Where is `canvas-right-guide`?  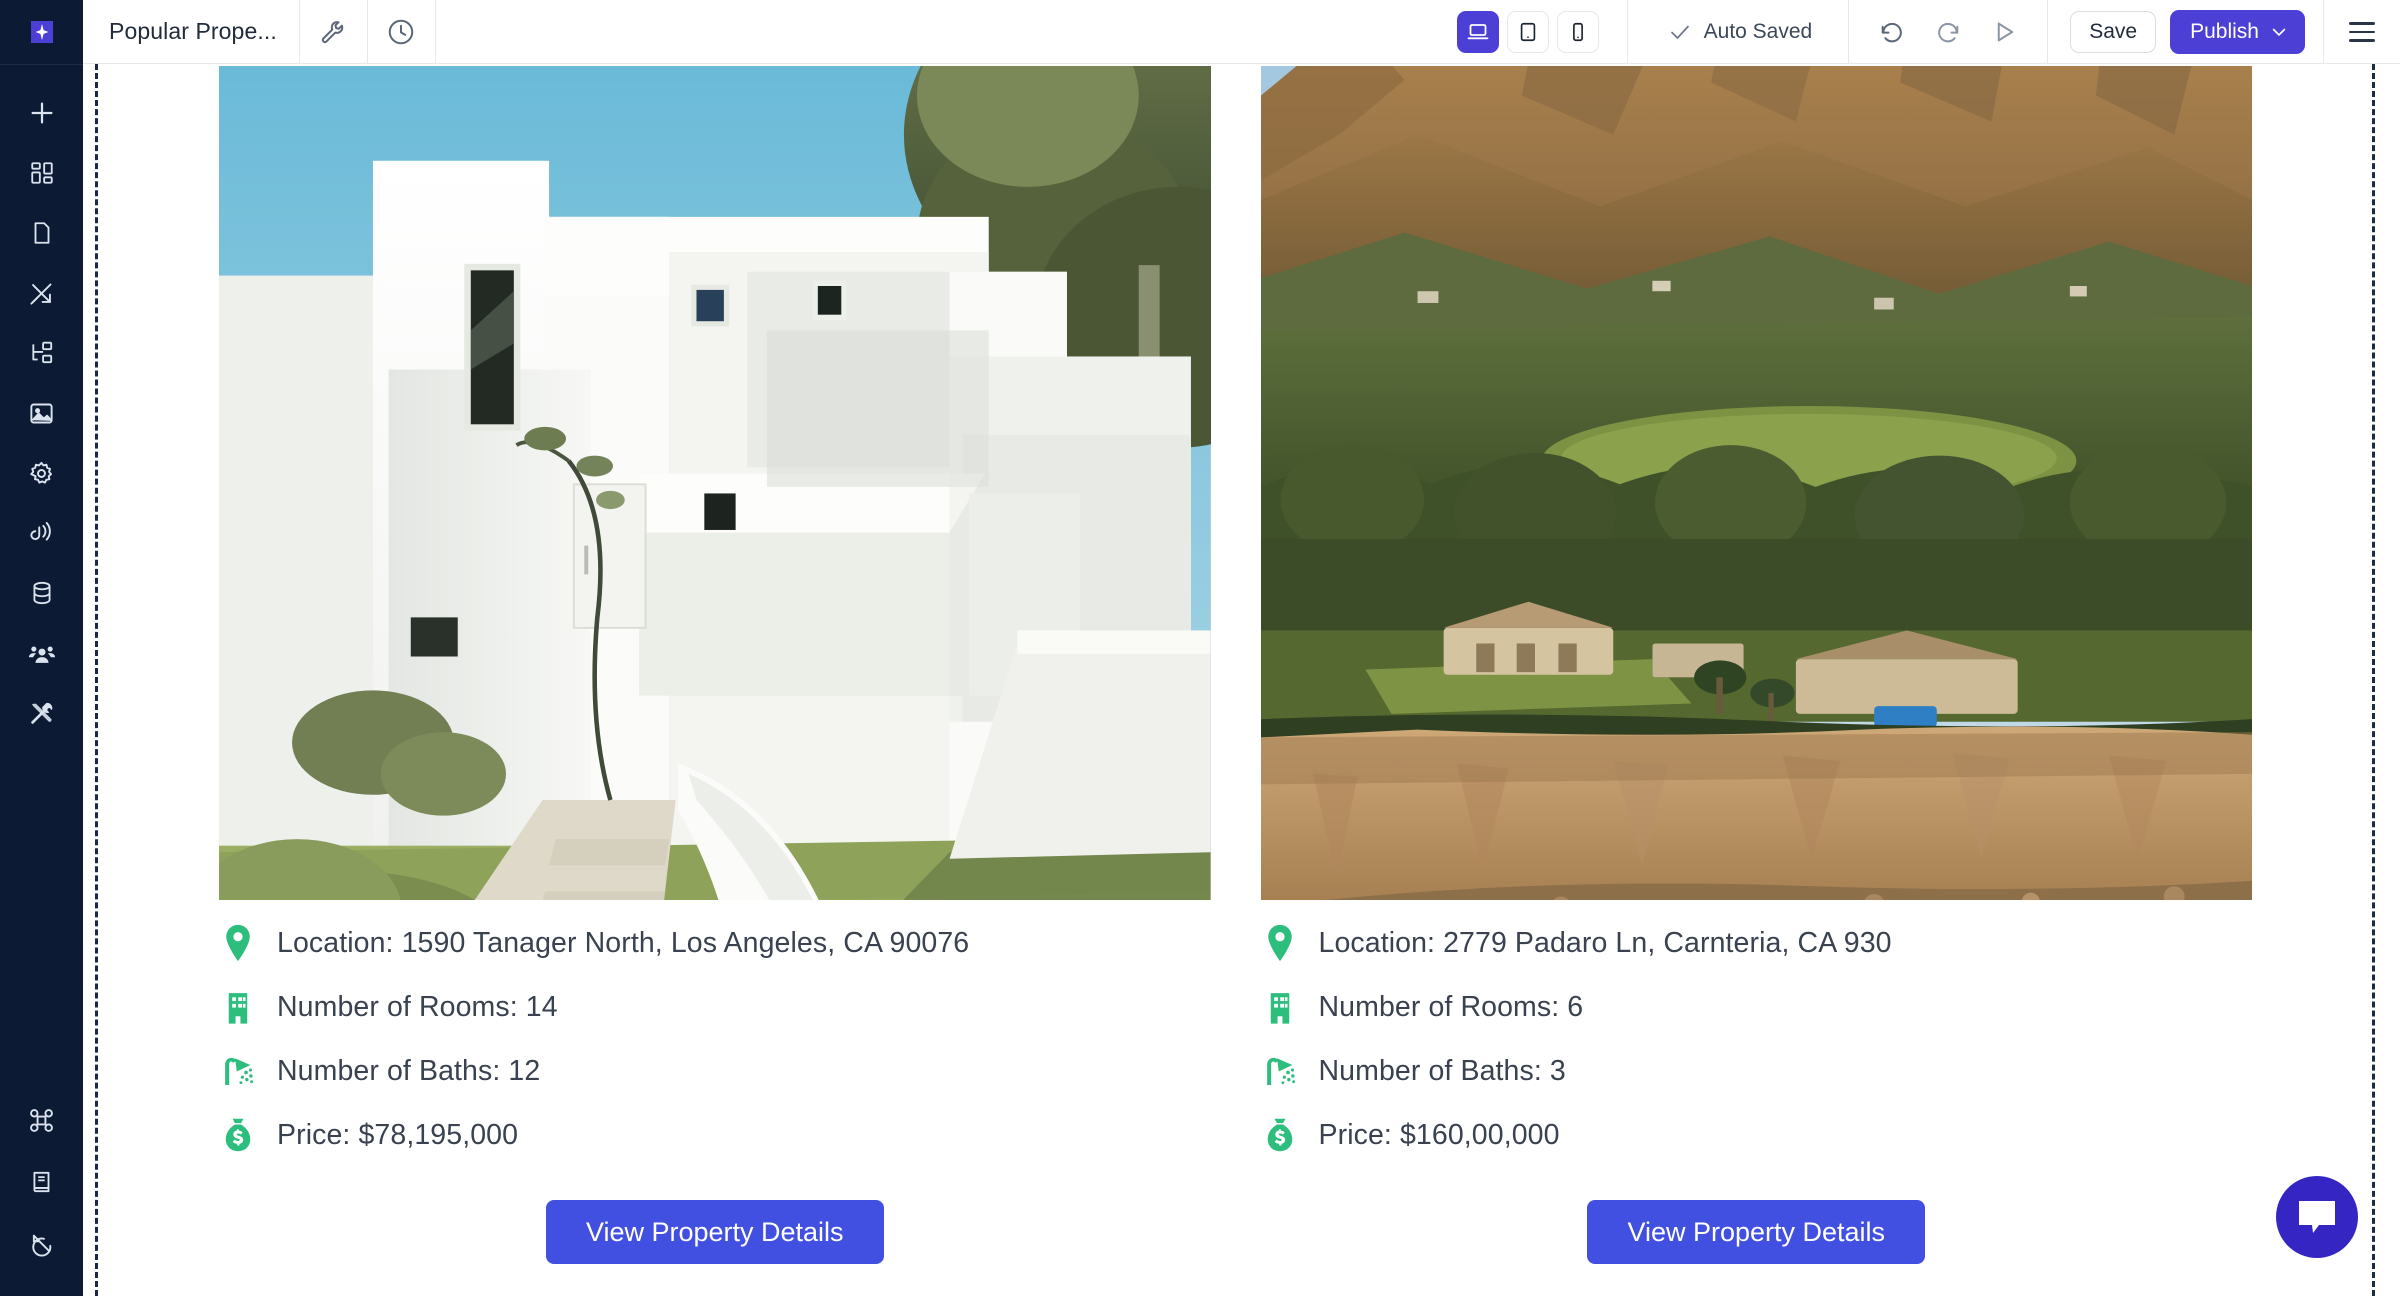
canvas-right-guide is located at coordinates (2373, 680).